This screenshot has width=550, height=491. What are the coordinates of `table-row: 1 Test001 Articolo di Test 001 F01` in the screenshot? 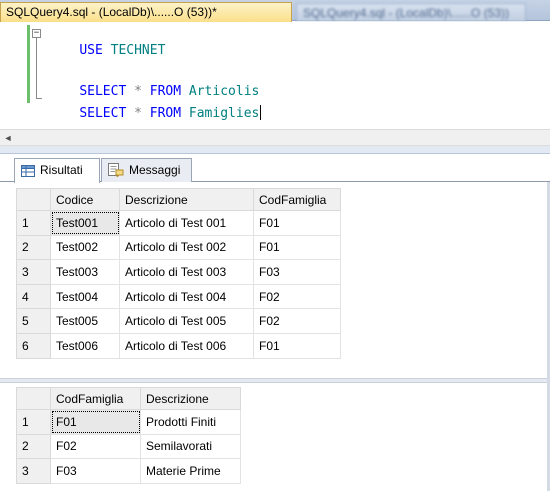 It's located at (178, 223).